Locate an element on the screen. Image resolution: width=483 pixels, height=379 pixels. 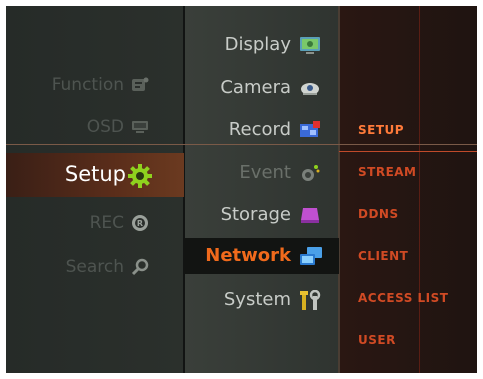
magnifier-icon is located at coordinates (140, 267).